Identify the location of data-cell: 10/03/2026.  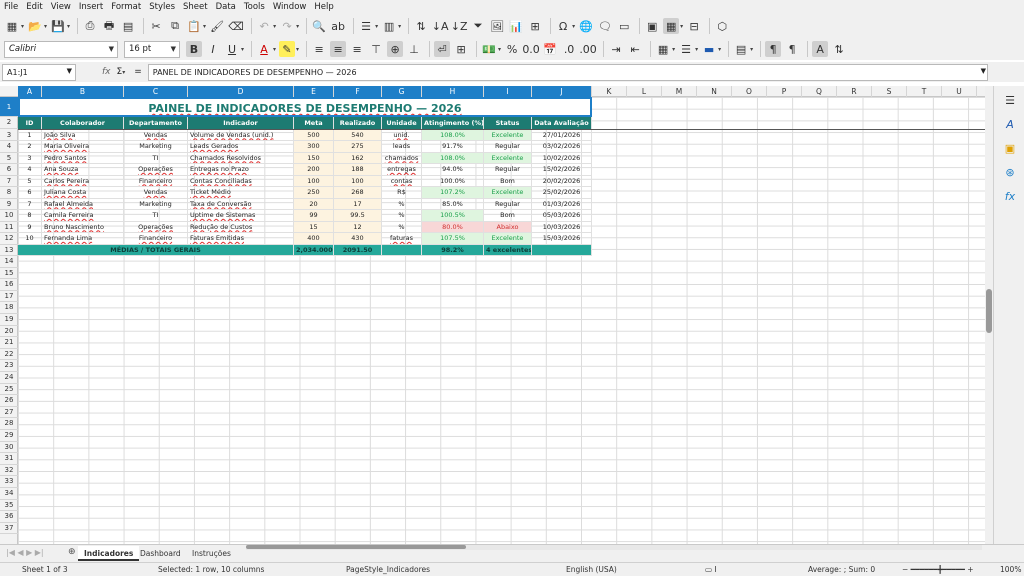
(562, 227).